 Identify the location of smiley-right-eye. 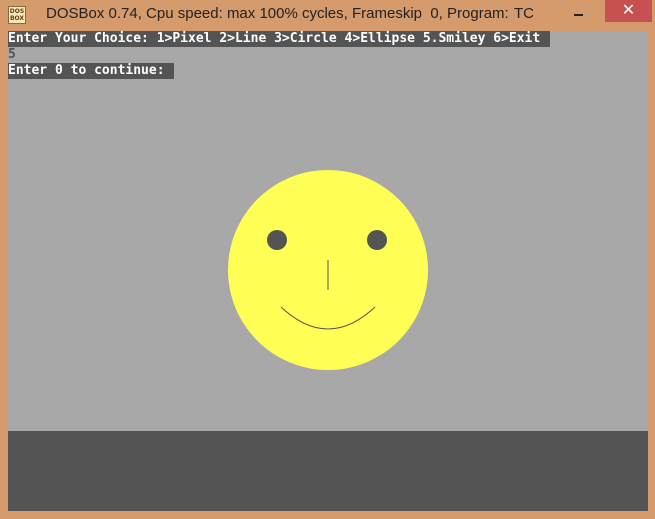
(377, 240).